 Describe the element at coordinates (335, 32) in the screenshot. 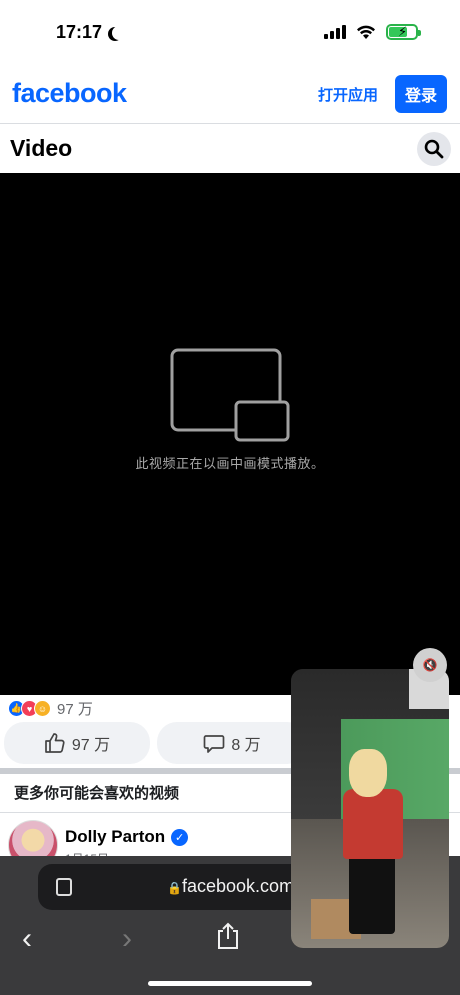

I see `cellular-signal-icon` at that location.